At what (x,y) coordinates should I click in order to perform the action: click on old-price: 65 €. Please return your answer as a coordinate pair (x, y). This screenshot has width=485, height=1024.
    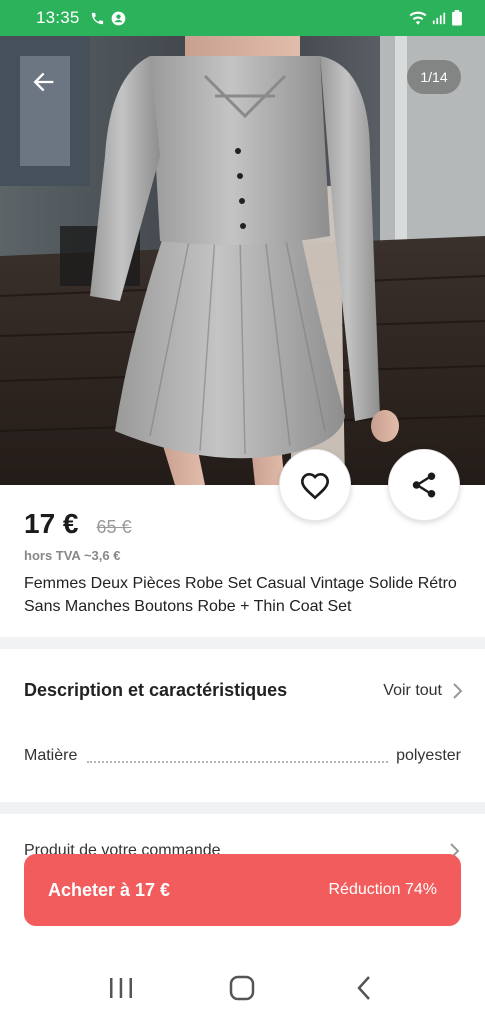
    Looking at the image, I should click on (114, 527).